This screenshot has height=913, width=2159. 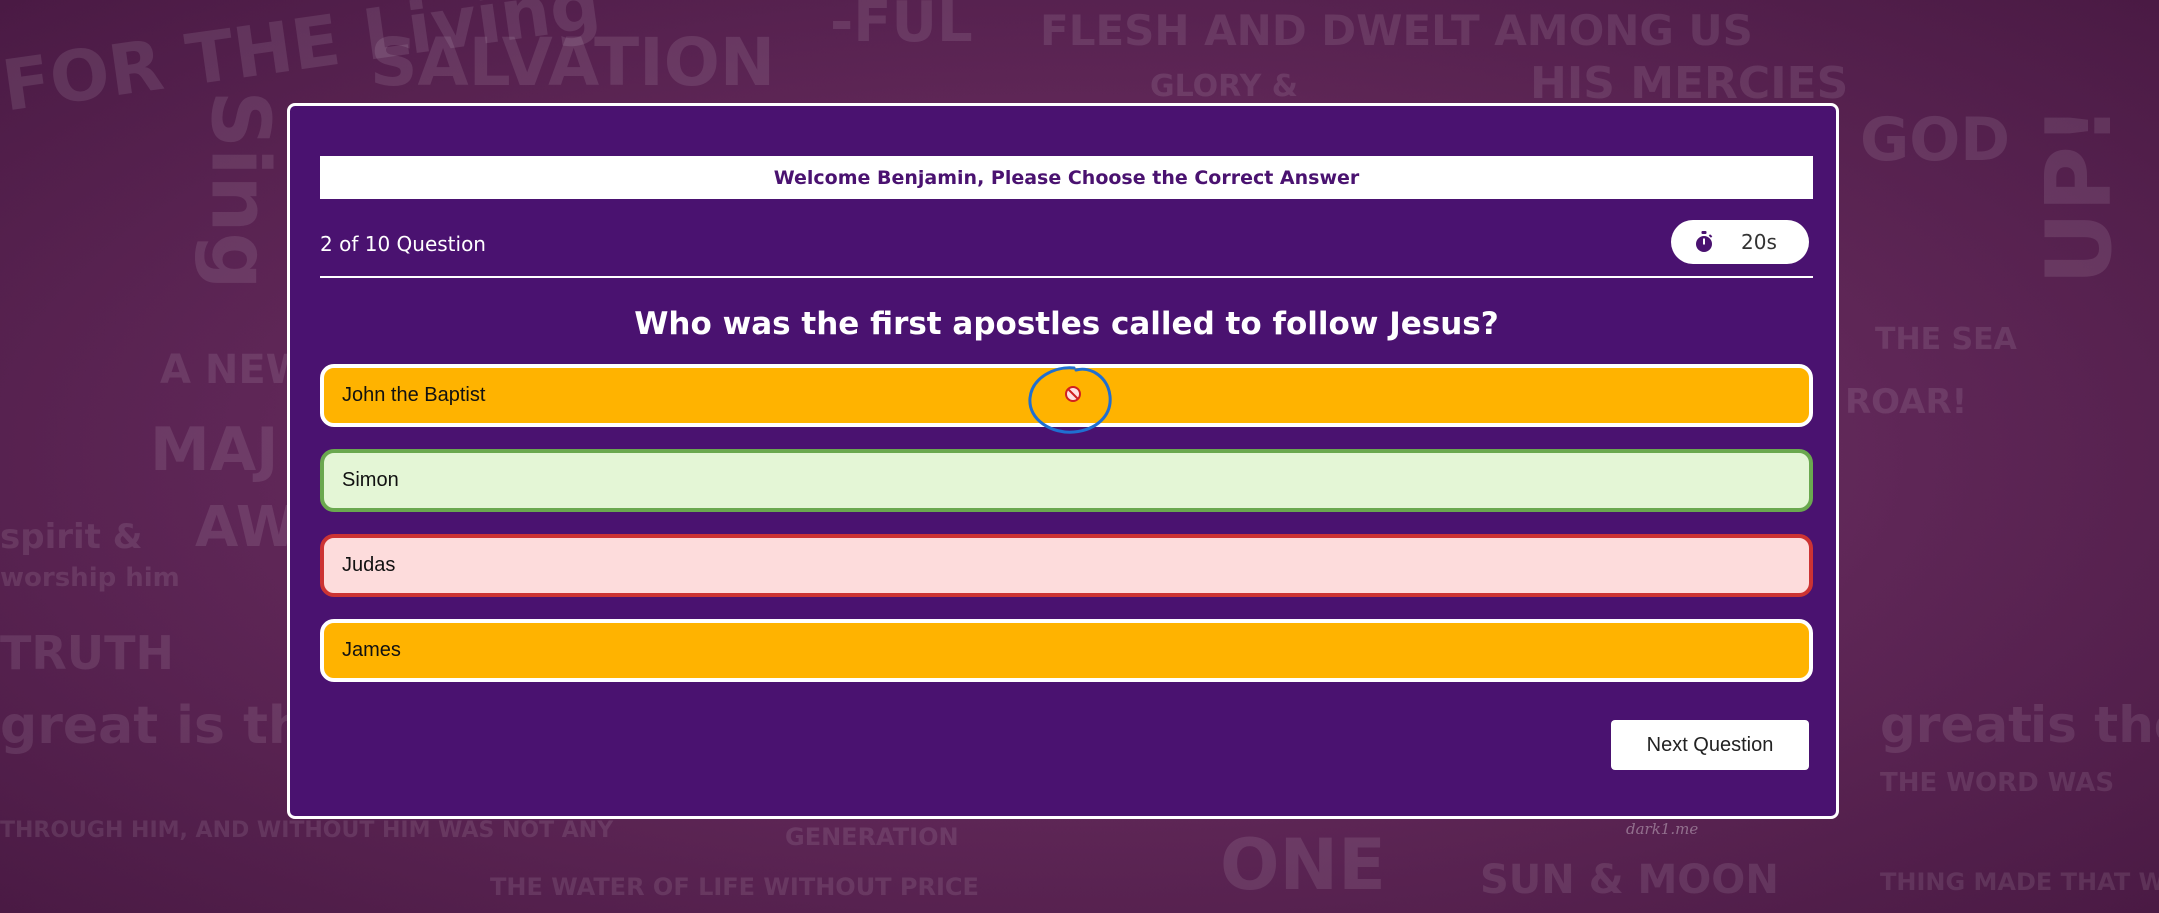 What do you see at coordinates (1997, 783) in the screenshot?
I see `bg-word: THE WORD WAS` at bounding box center [1997, 783].